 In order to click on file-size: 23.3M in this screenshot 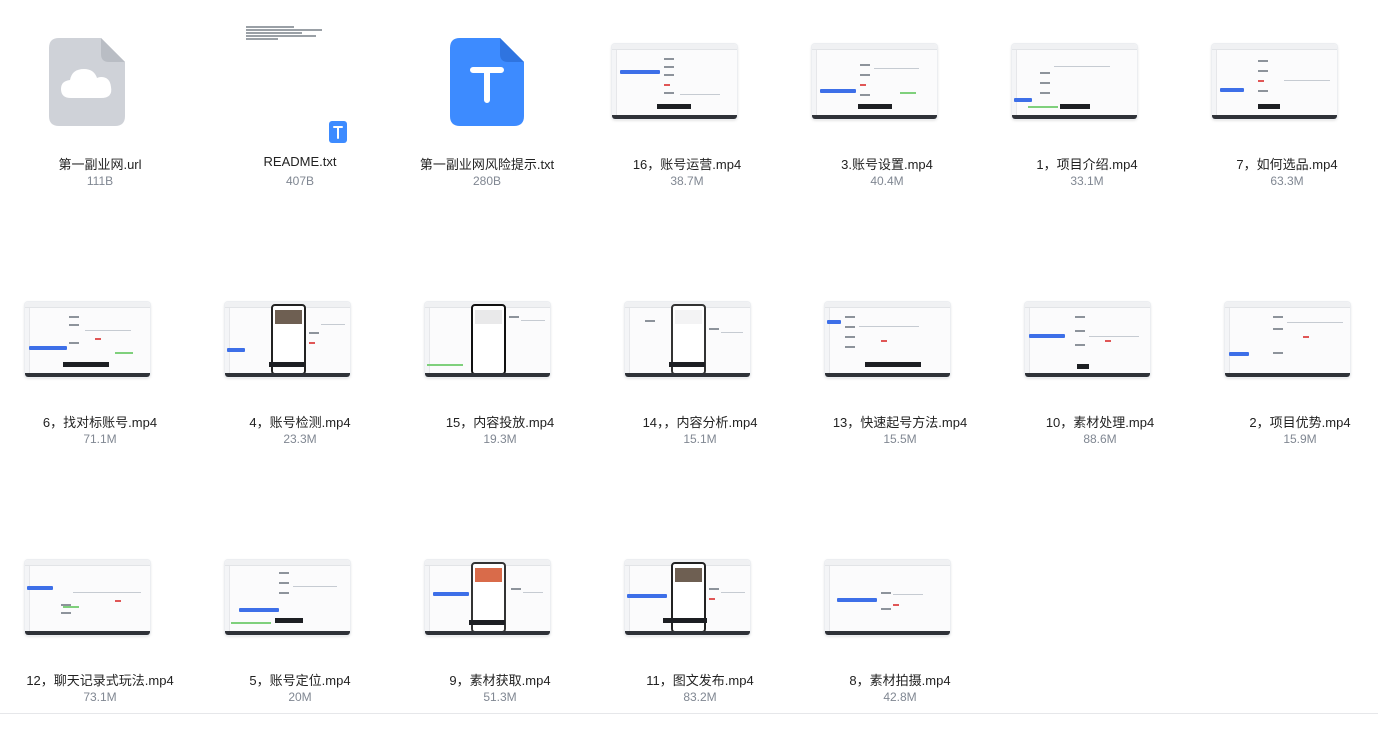, I will do `click(300, 439)`.